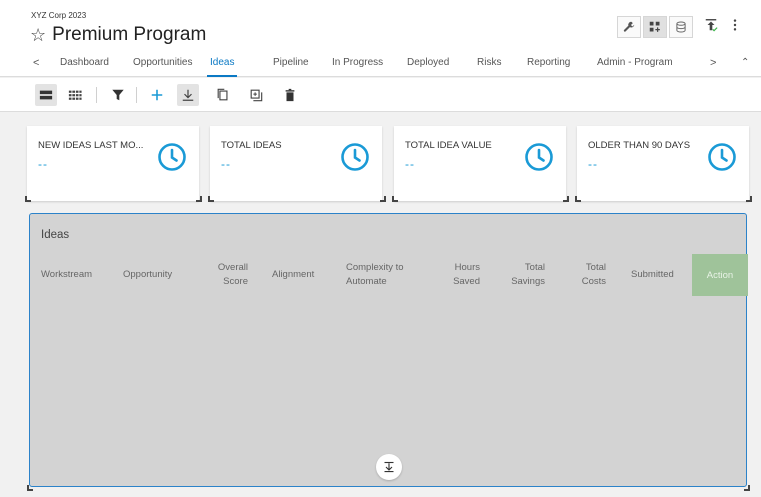 The height and width of the screenshot is (497, 761). What do you see at coordinates (84, 67) in the screenshot?
I see `tab-dashboard: Dashboard` at bounding box center [84, 67].